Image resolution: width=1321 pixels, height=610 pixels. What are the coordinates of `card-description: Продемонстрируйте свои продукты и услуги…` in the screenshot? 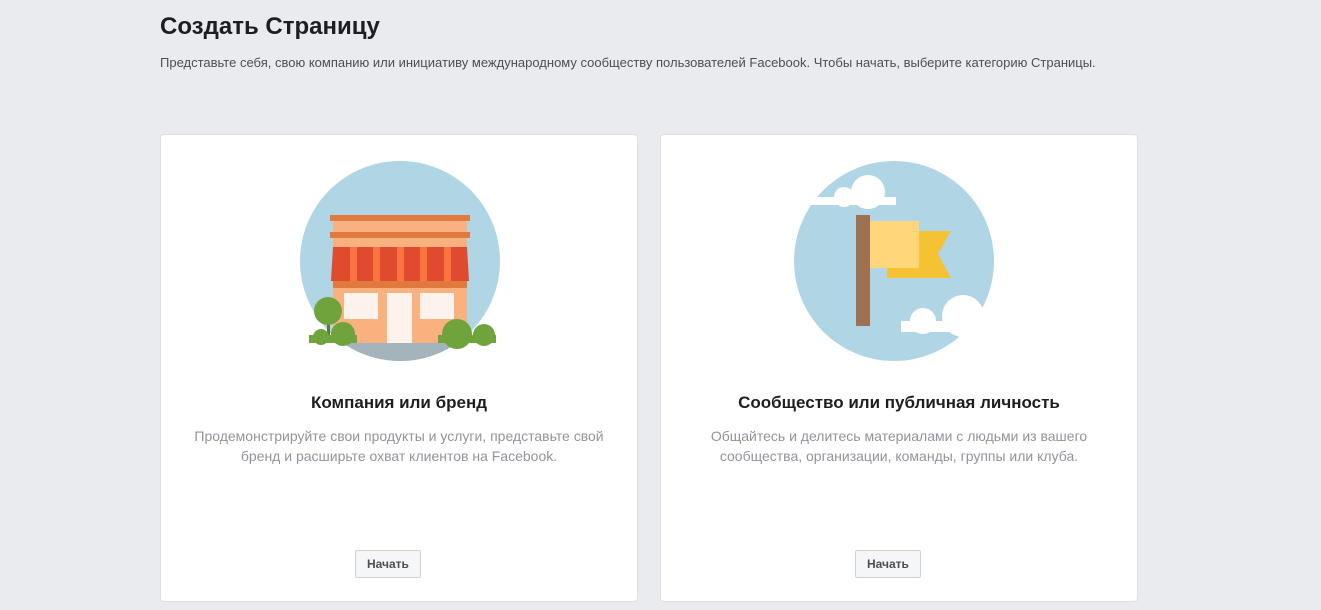 It's located at (399, 446).